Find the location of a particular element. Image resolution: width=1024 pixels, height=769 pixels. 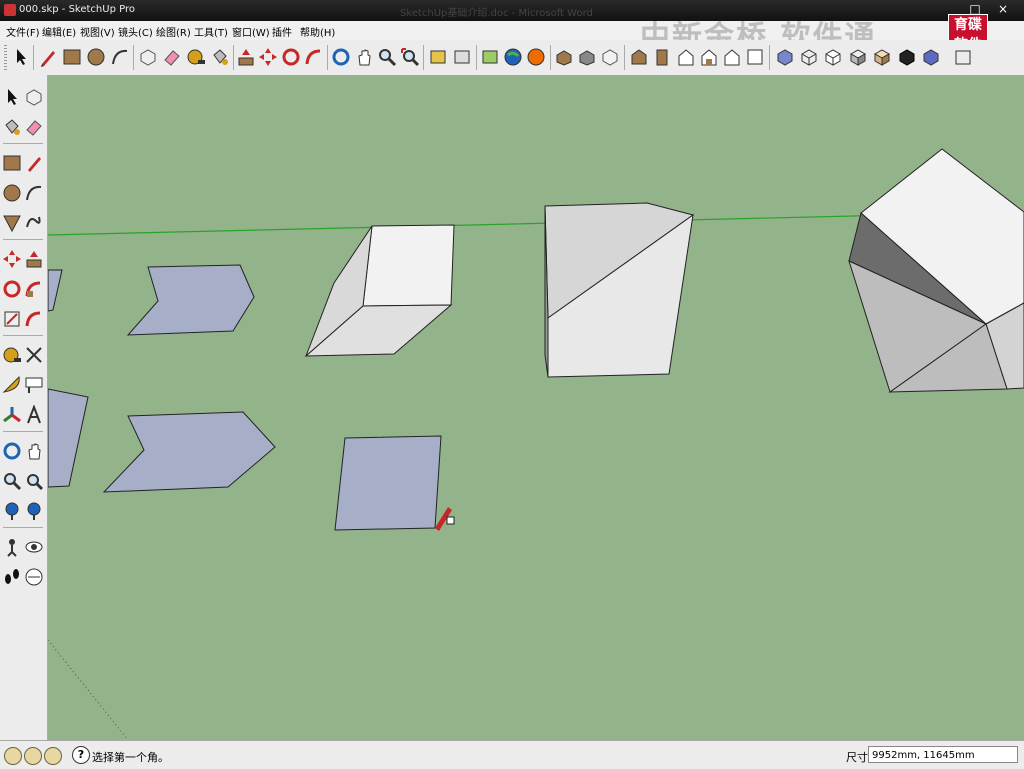

dimension-icon is located at coordinates (34, 355).